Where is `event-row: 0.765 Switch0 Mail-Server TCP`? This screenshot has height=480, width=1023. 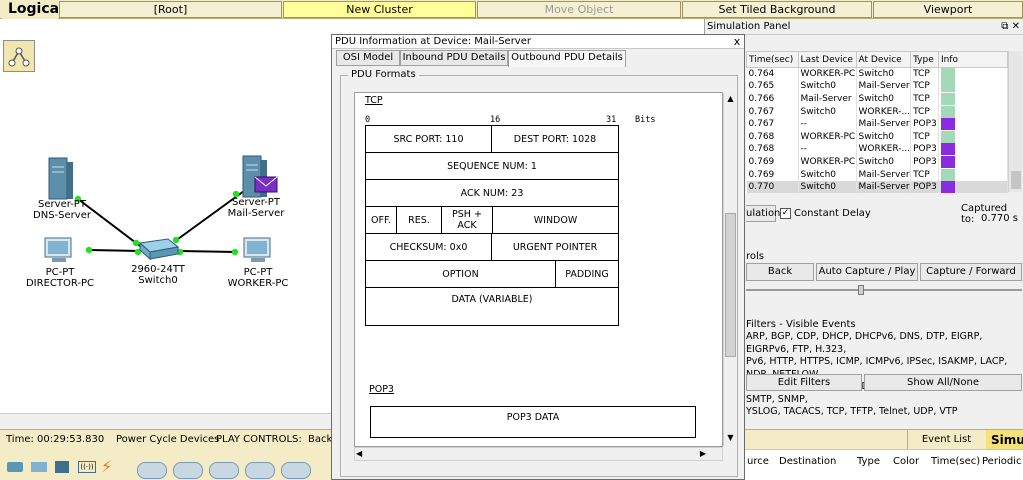 event-row: 0.765 Switch0 Mail-Server TCP is located at coordinates (877, 86).